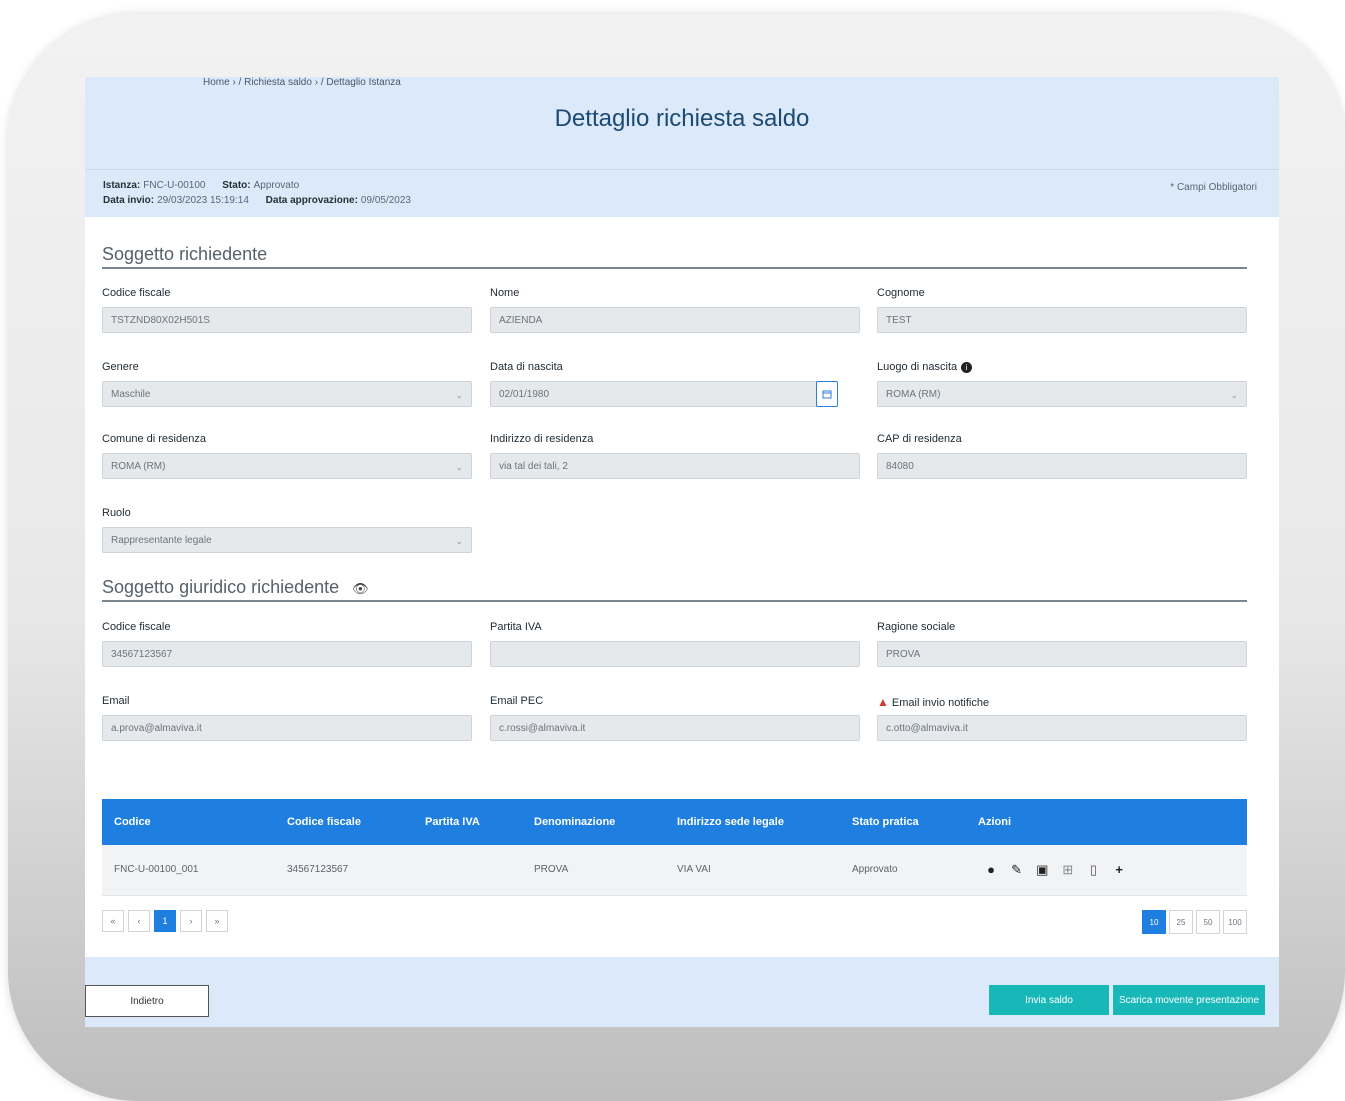  I want to click on ragione-sociale-input: PROVA, so click(1062, 654).